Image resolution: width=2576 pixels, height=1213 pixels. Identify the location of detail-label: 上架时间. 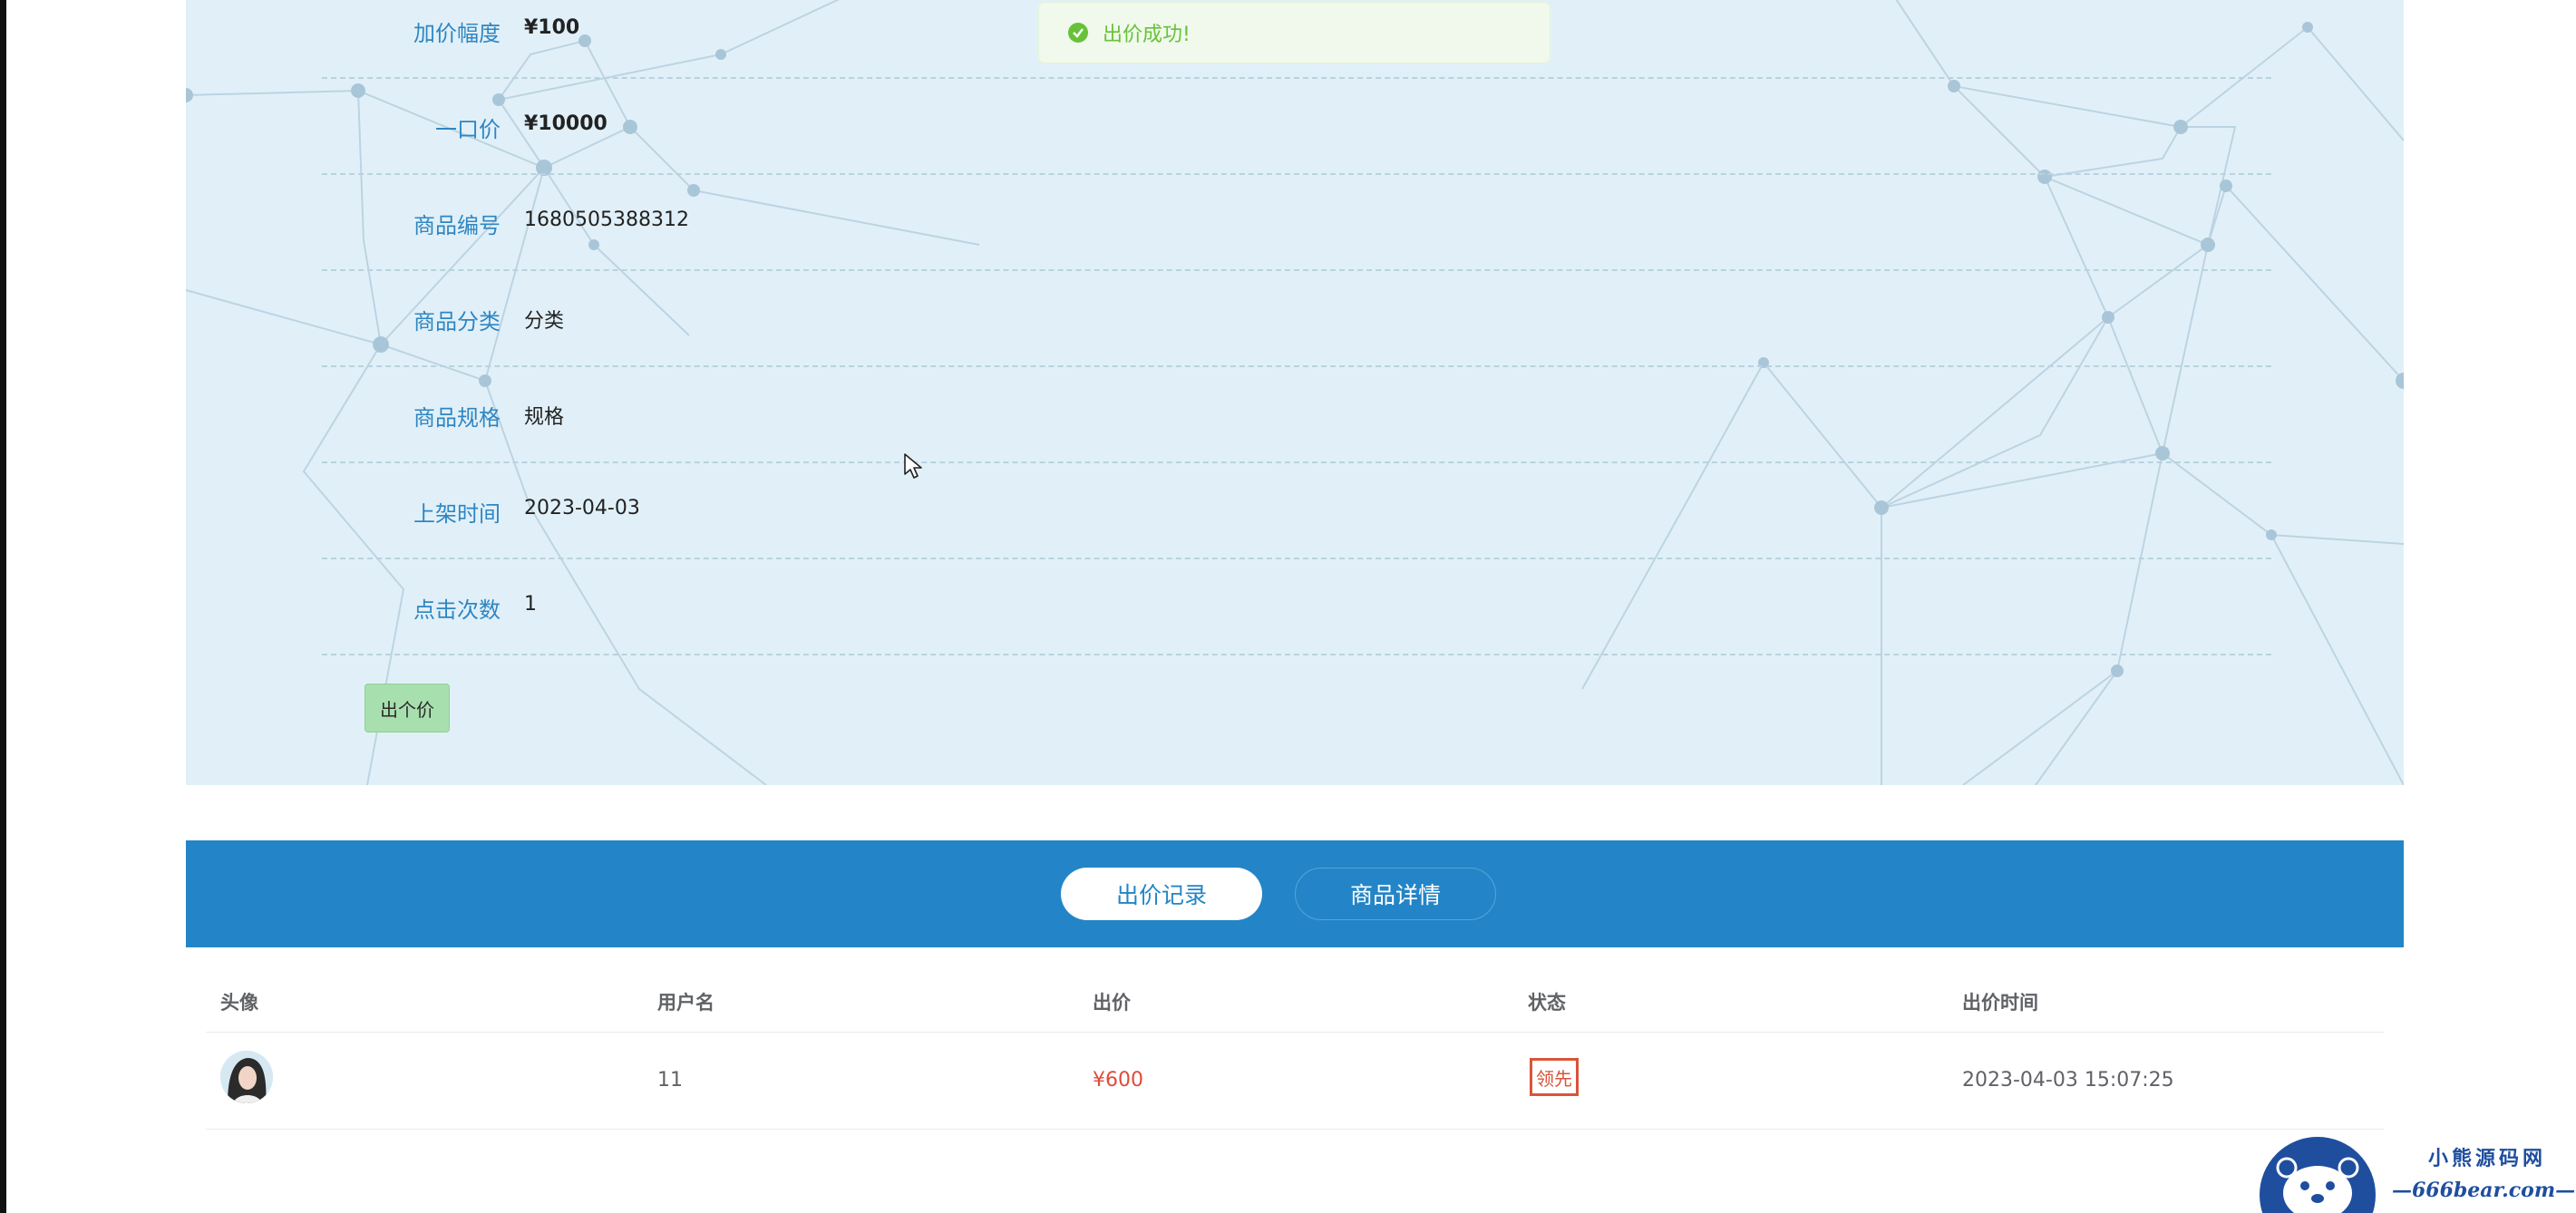
(457, 514).